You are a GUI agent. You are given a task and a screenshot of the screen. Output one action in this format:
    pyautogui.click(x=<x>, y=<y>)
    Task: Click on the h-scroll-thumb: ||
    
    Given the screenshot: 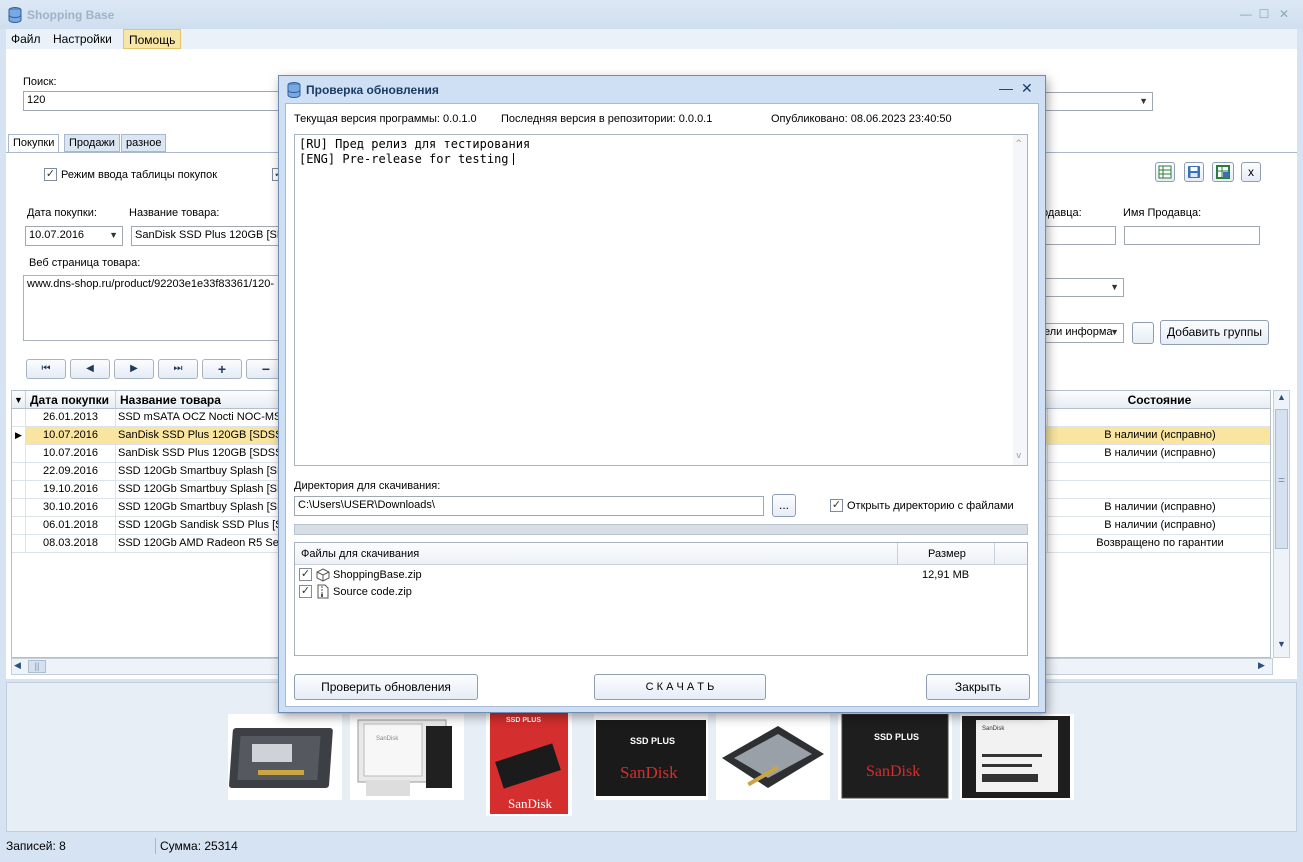 What is the action you would take?
    pyautogui.click(x=37, y=666)
    